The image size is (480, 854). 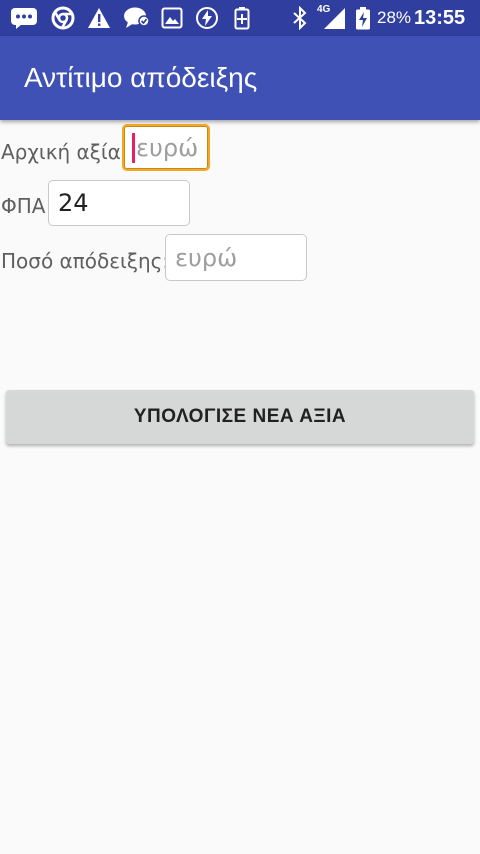 What do you see at coordinates (440, 18) in the screenshot?
I see `clock: 13:55` at bounding box center [440, 18].